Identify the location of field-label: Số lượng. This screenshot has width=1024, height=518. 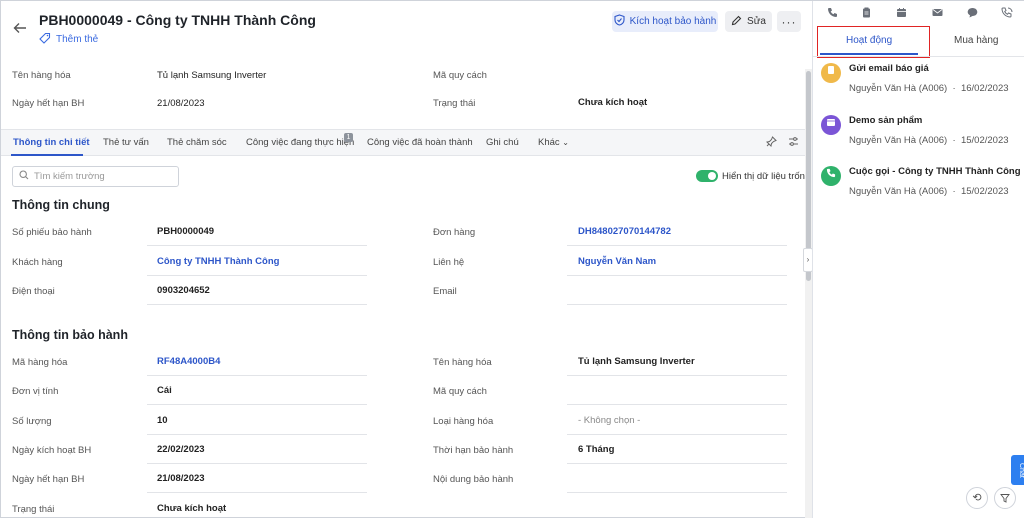
(32, 421).